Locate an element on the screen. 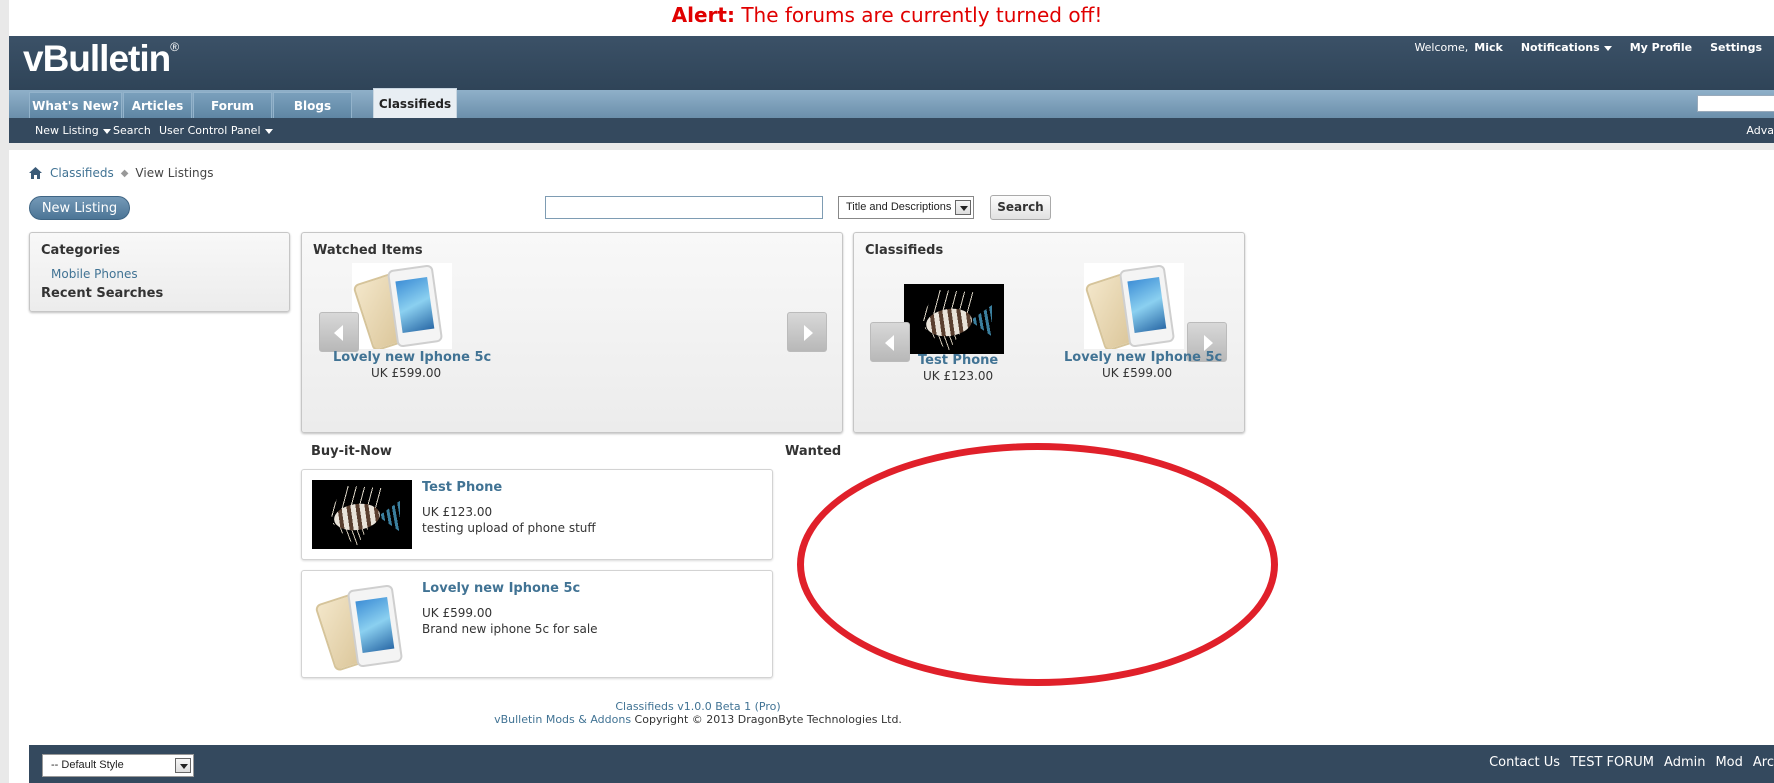  listing-description: testing upload of phone stuff is located at coordinates (509, 528).